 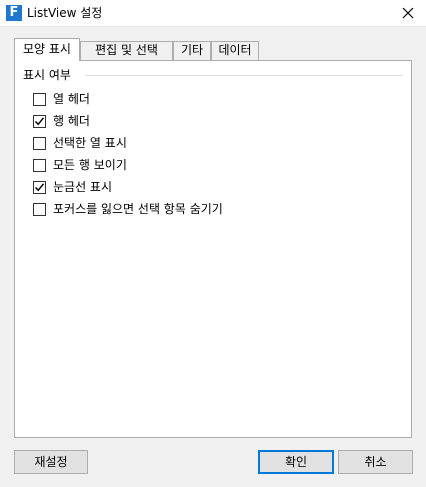 What do you see at coordinates (126, 50) in the screenshot?
I see `tab-edit-select: 편집 및 선택` at bounding box center [126, 50].